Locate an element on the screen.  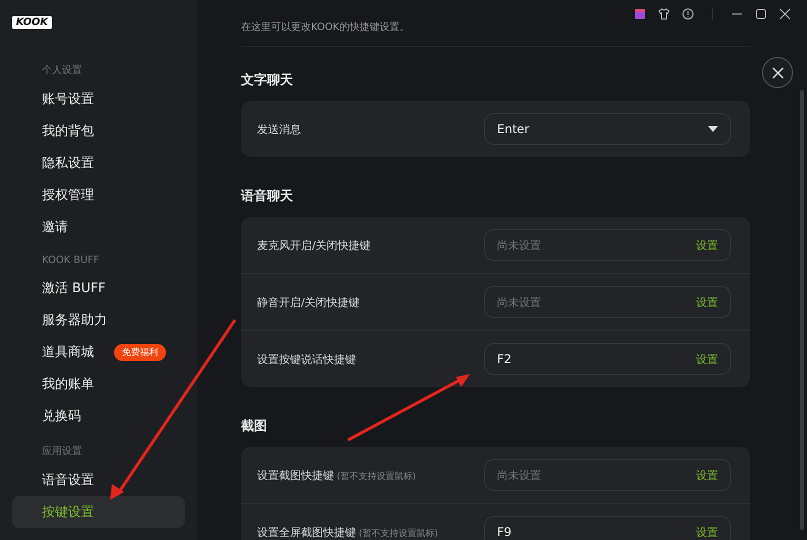
shortcut-field: F9 设置 is located at coordinates (607, 528).